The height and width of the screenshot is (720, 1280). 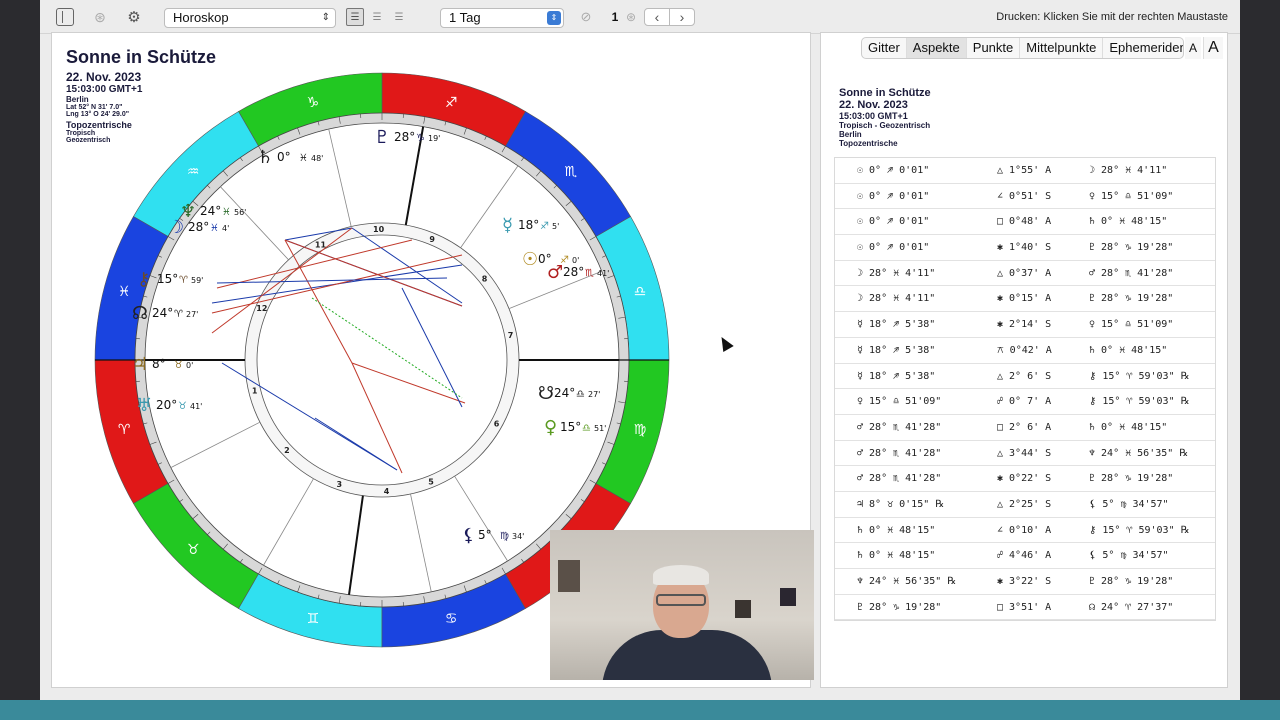 What do you see at coordinates (631, 17) in the screenshot?
I see `step-wheel-icon: ⊛` at bounding box center [631, 17].